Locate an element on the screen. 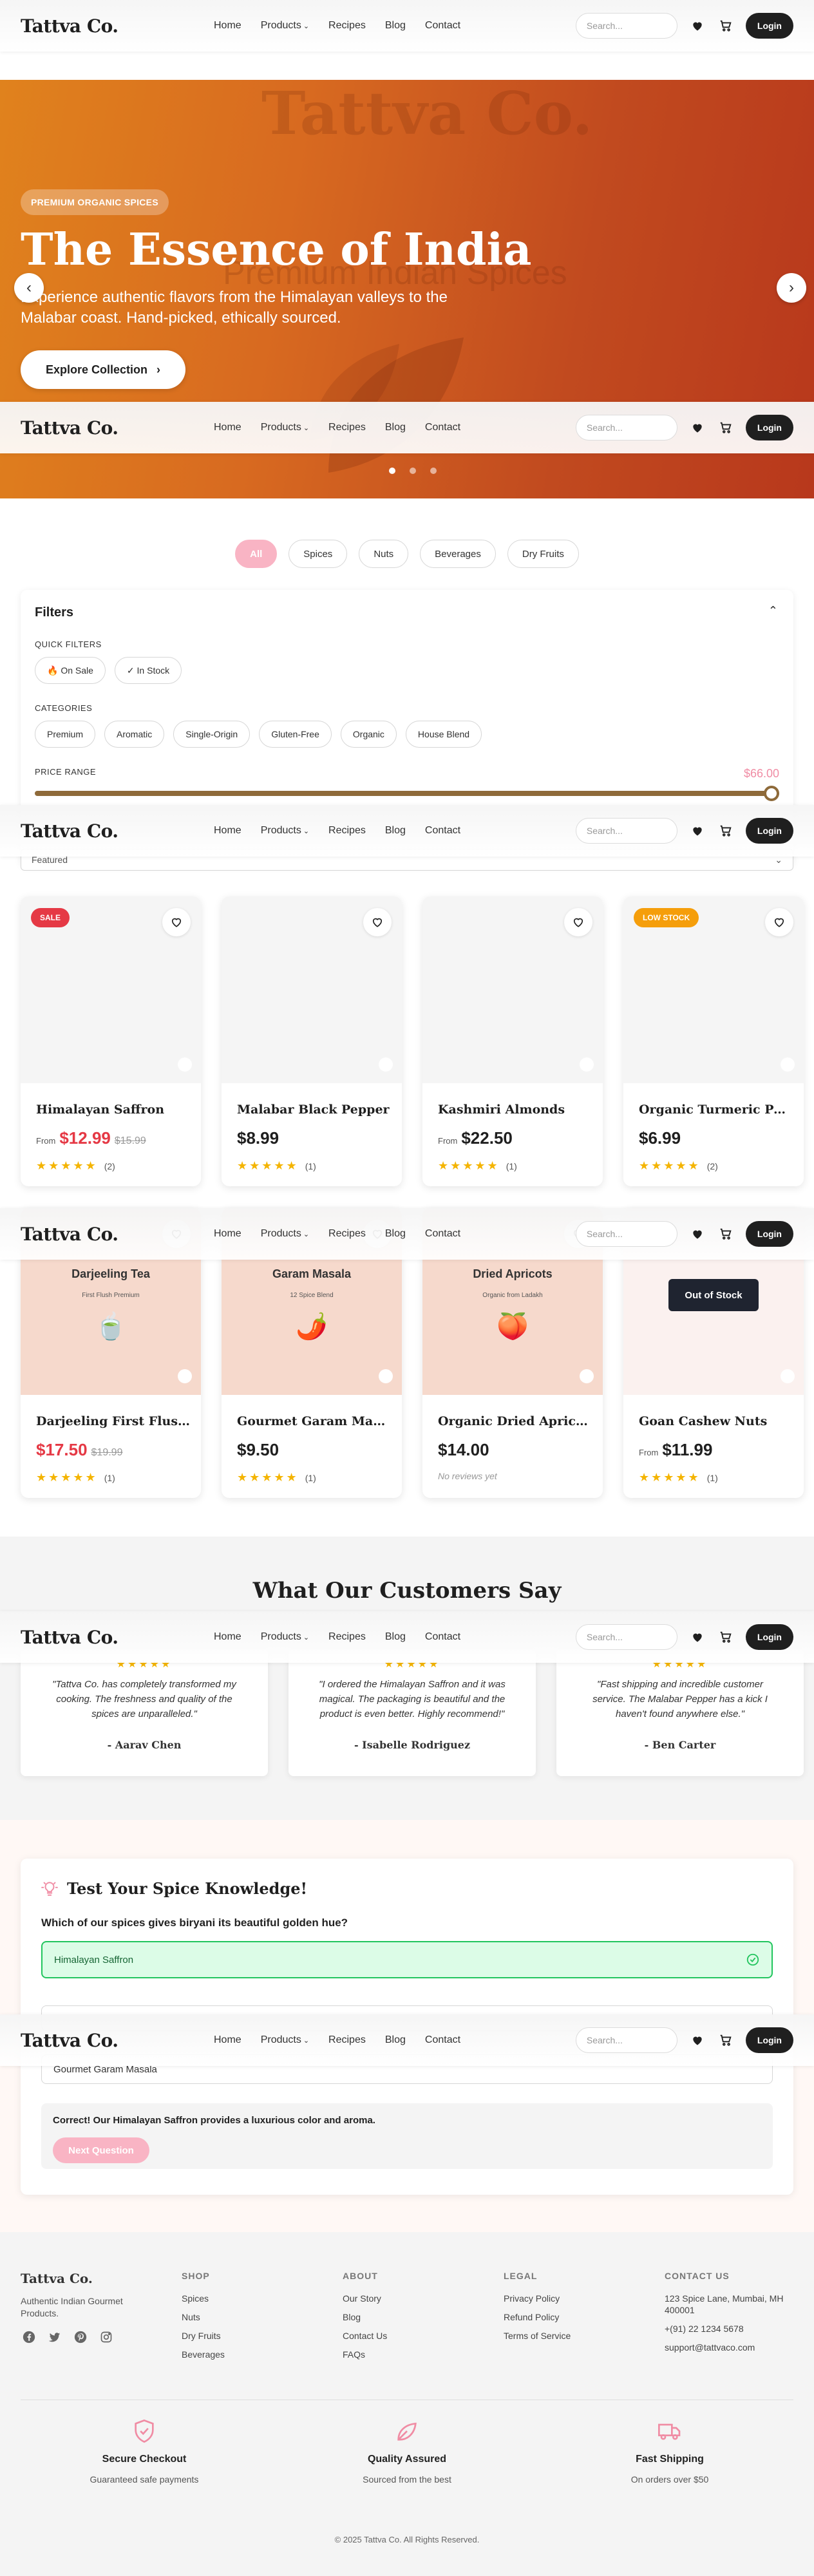 The width and height of the screenshot is (814, 2576). category-filter-chip: Organic is located at coordinates (368, 734).